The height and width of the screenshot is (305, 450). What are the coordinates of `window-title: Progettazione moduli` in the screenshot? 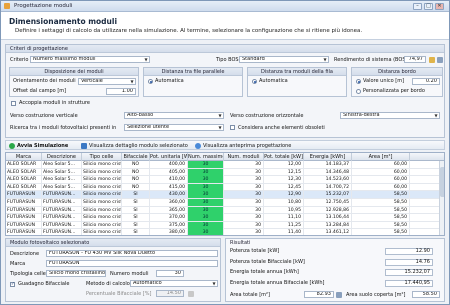 It's located at (43, 6).